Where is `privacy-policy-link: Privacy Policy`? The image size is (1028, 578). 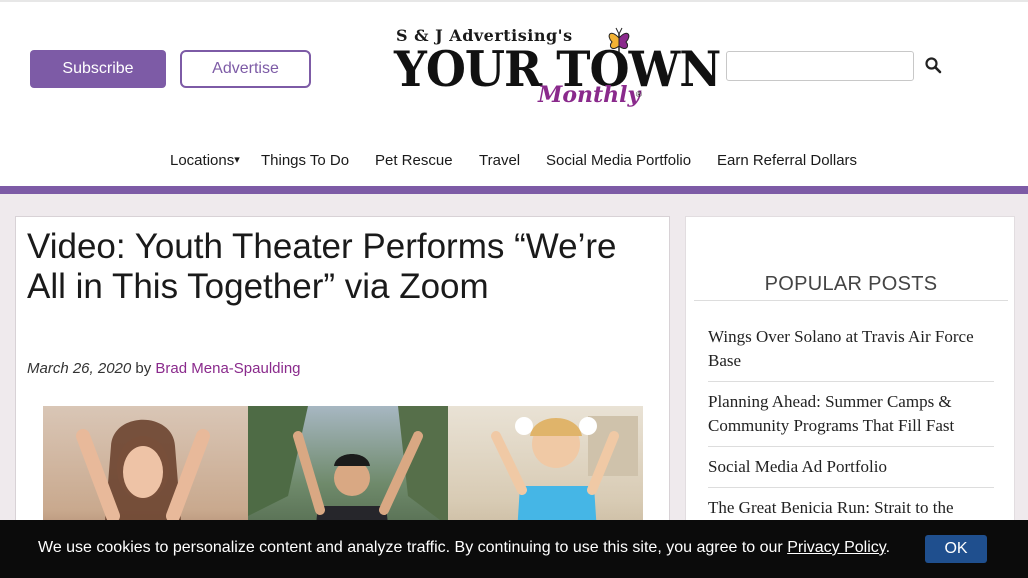 privacy-policy-link: Privacy Policy is located at coordinates (836, 547).